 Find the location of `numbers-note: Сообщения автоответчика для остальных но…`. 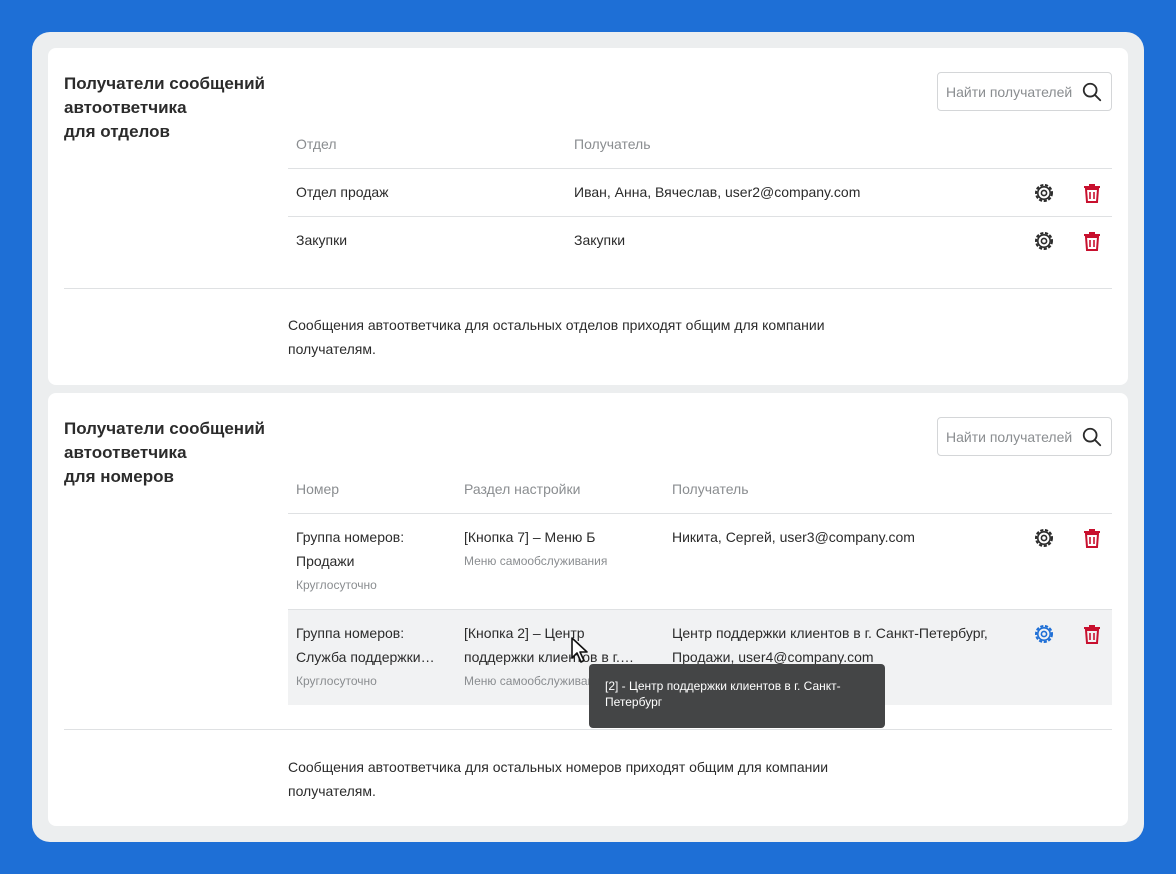

numbers-note: Сообщения автоответчика для остальных но… is located at coordinates (558, 779).